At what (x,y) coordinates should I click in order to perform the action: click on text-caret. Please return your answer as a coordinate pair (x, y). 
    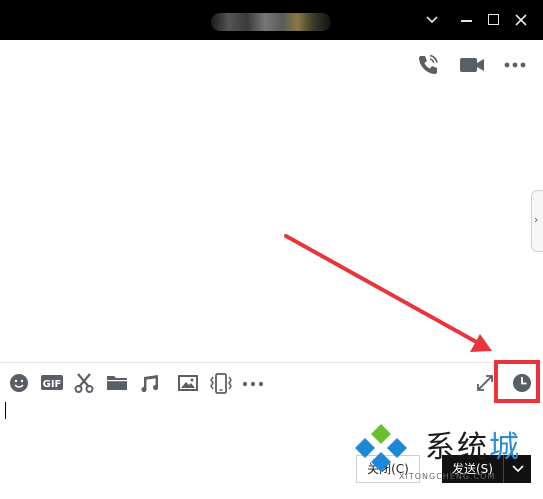
    Looking at the image, I should click on (5, 410).